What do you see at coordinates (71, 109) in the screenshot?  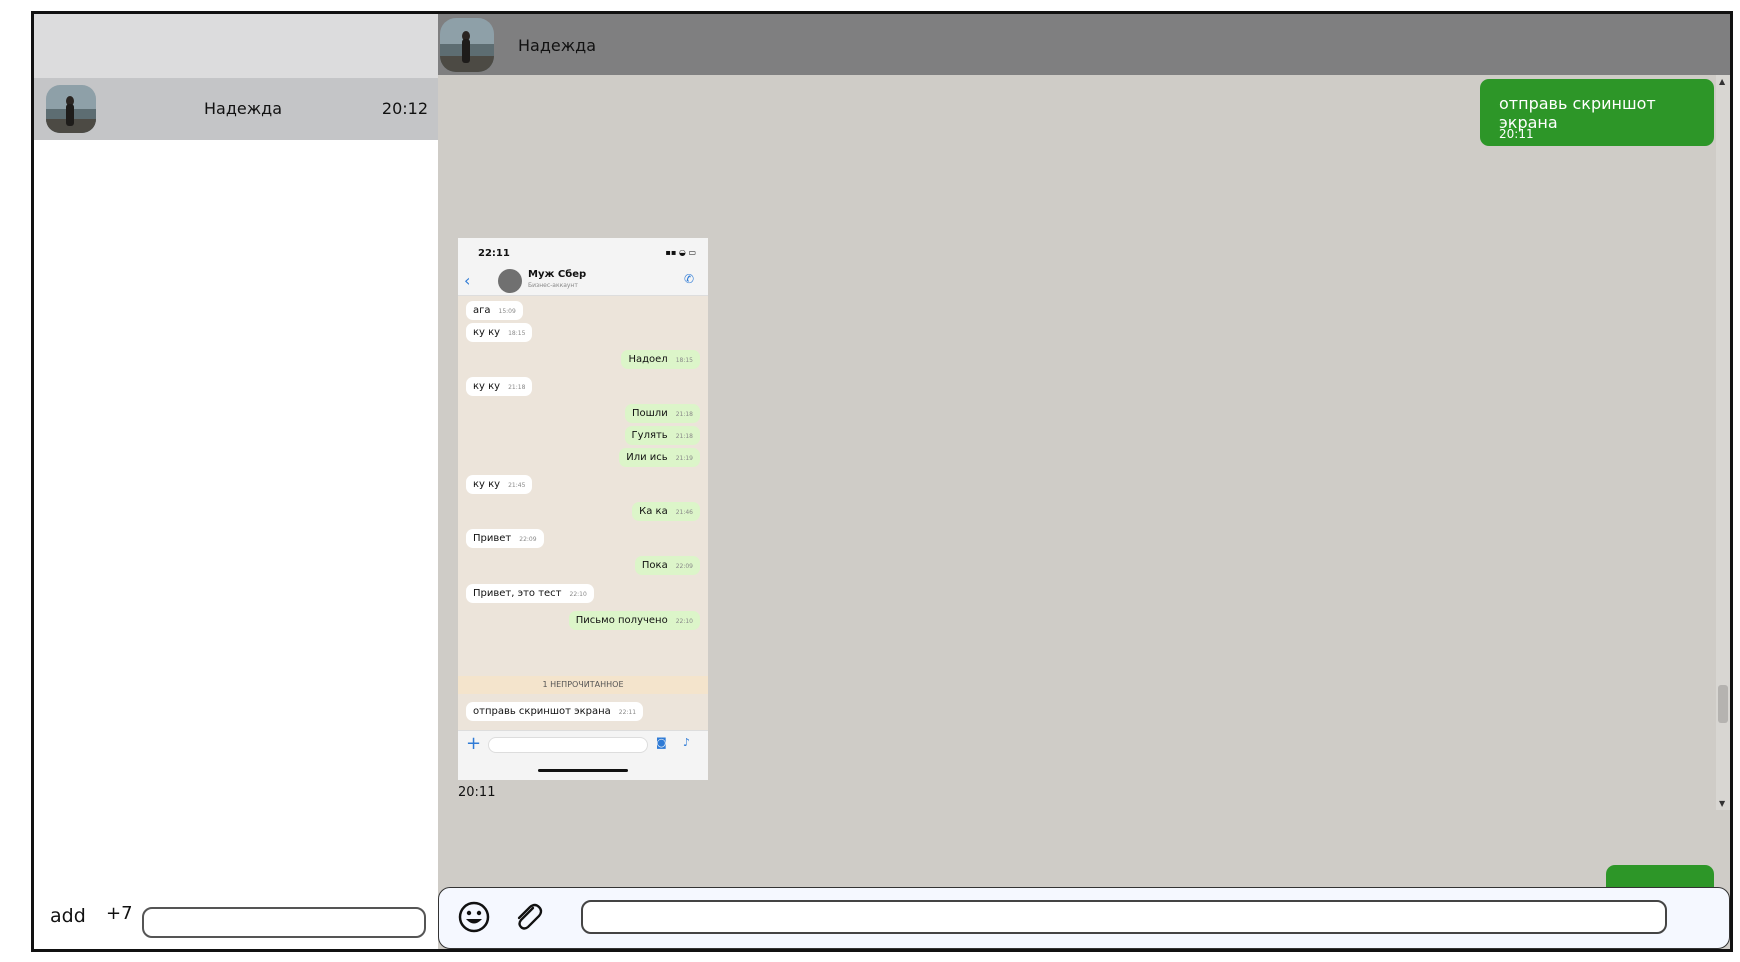 I see `contact-avatar` at bounding box center [71, 109].